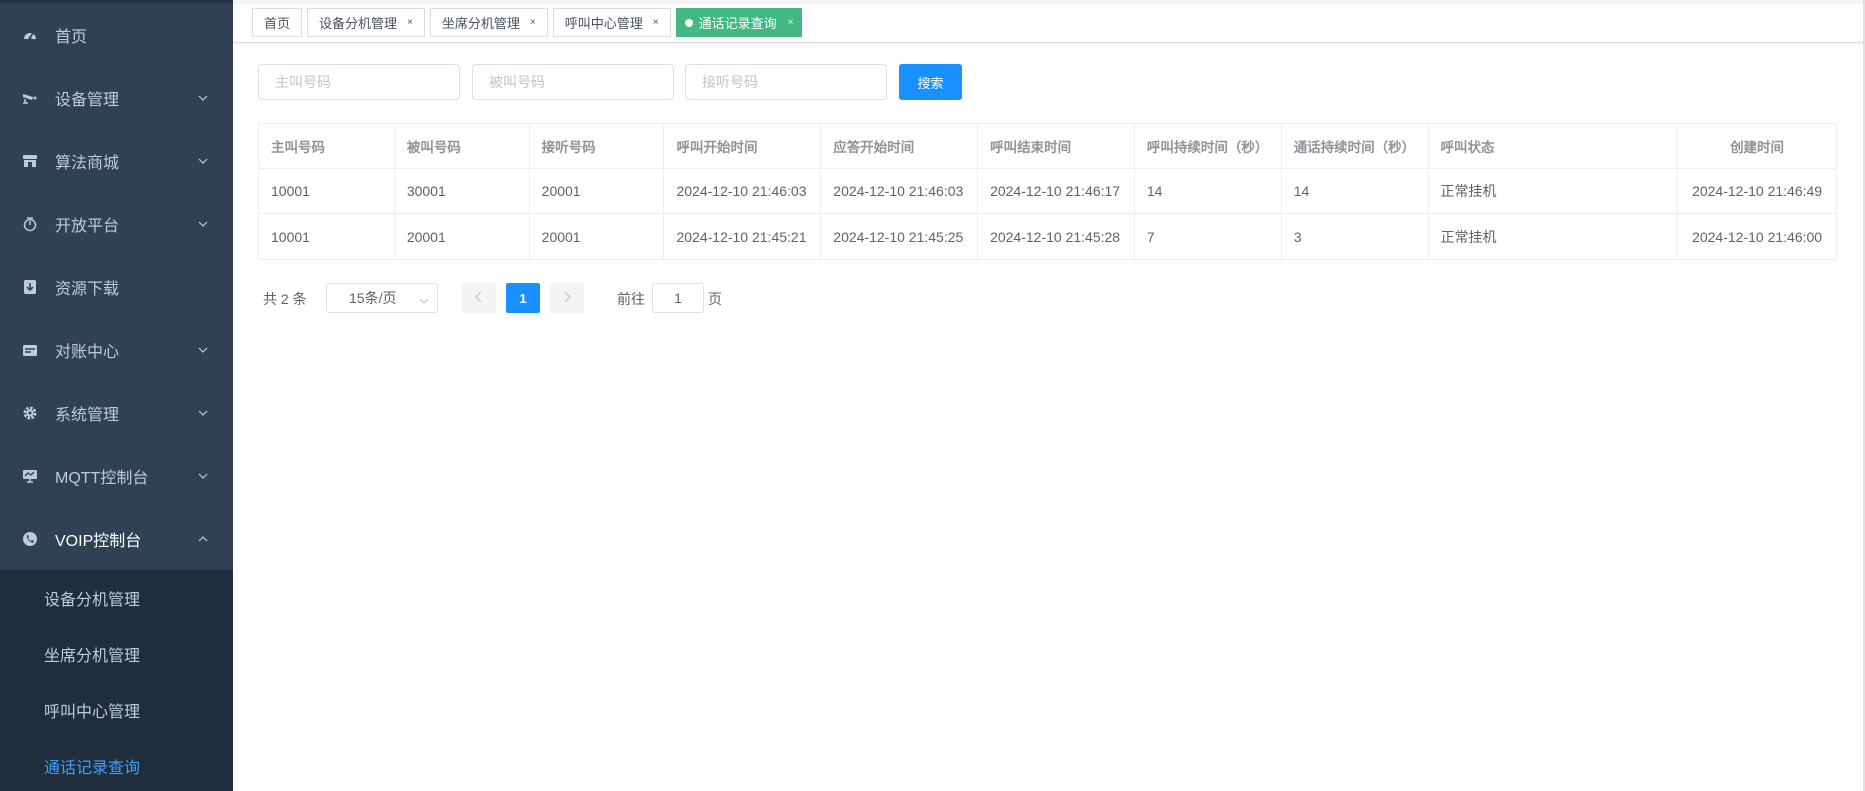 The height and width of the screenshot is (791, 1865). What do you see at coordinates (743, 236) in the screenshot?
I see `table-cell: 2024-12-10 21:45:21` at bounding box center [743, 236].